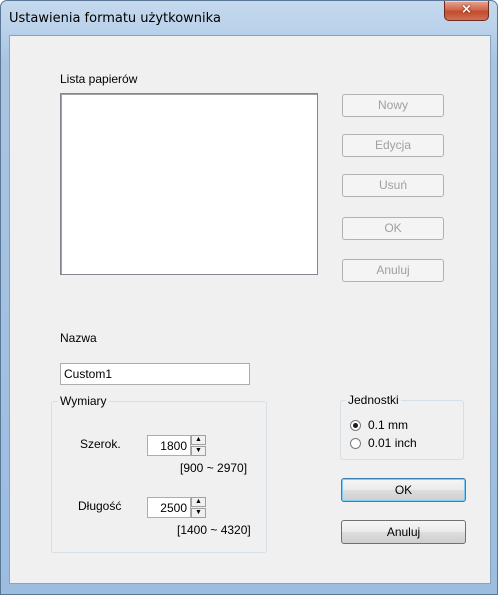 This screenshot has width=498, height=595. I want to click on length-spinner: ▲ ▼, so click(198, 507).